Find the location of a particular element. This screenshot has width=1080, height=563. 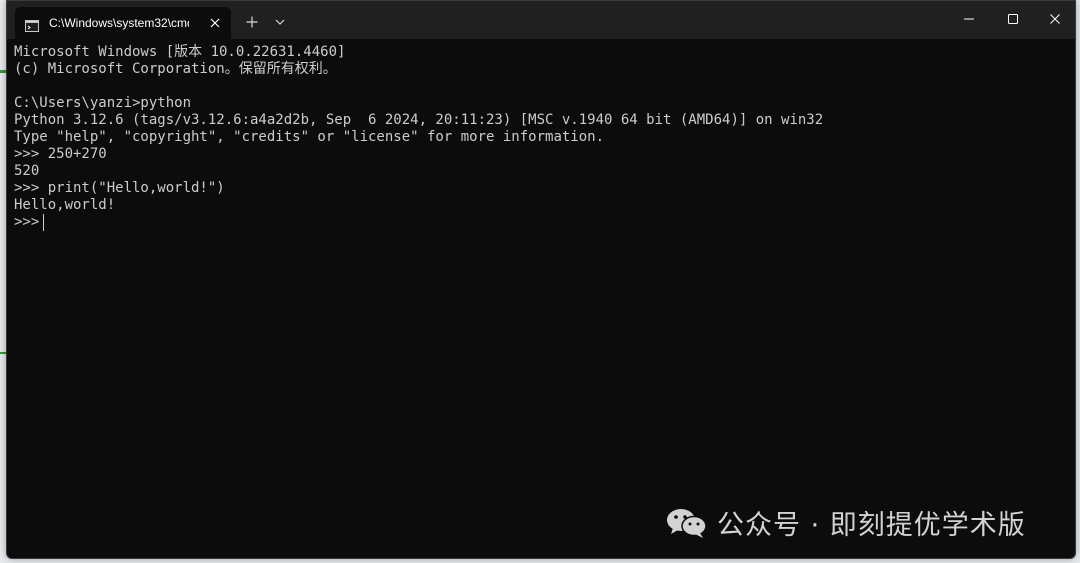

terminal-line: >>> 250+270 is located at coordinates (60, 154).